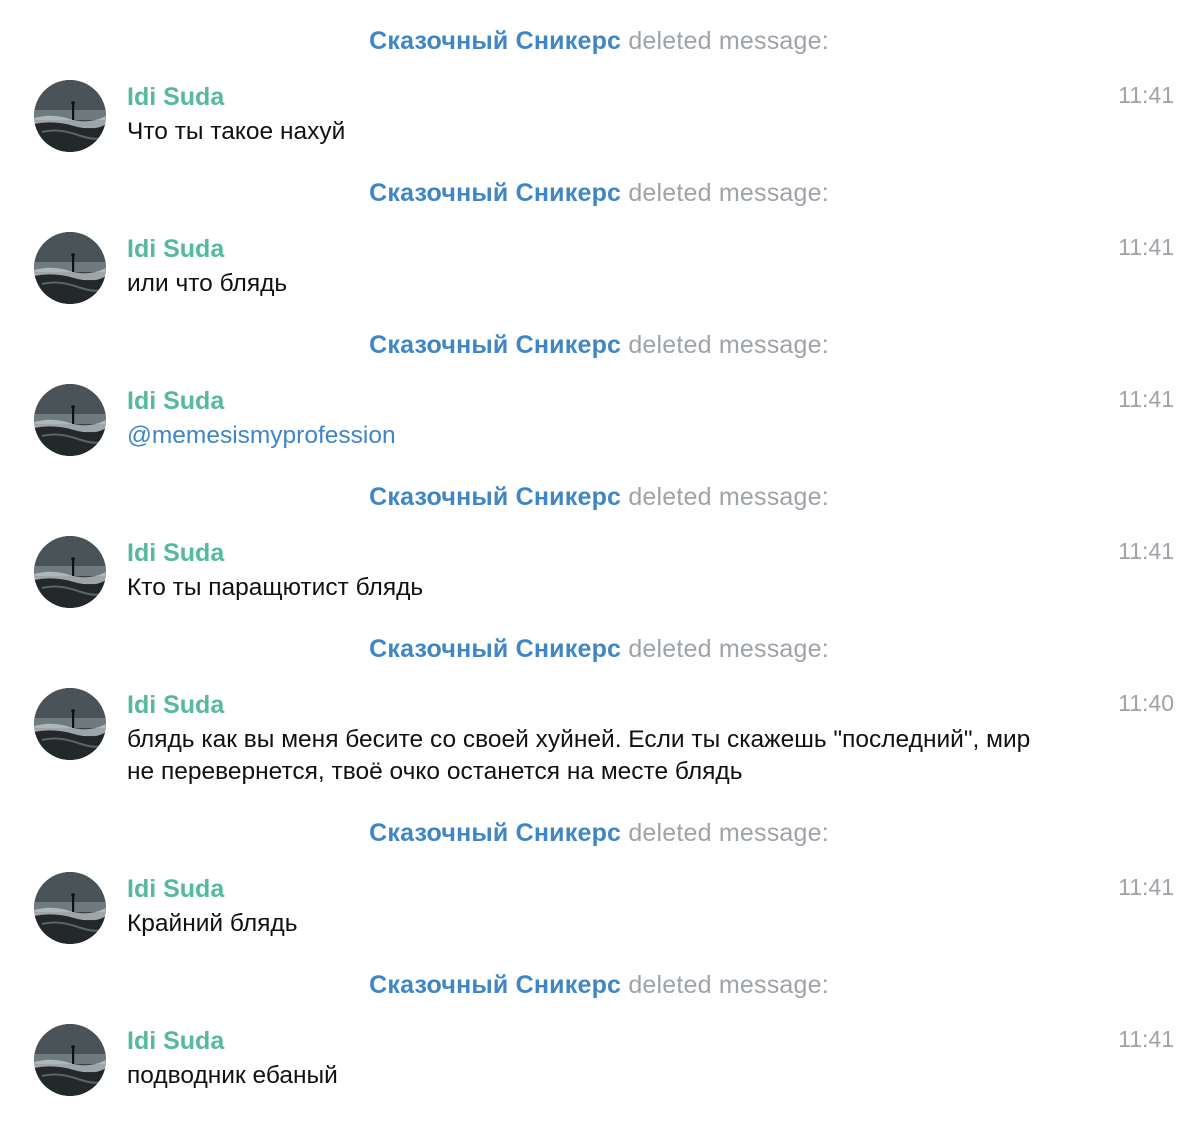  I want to click on message-text: Крайний блядь, so click(212, 923).